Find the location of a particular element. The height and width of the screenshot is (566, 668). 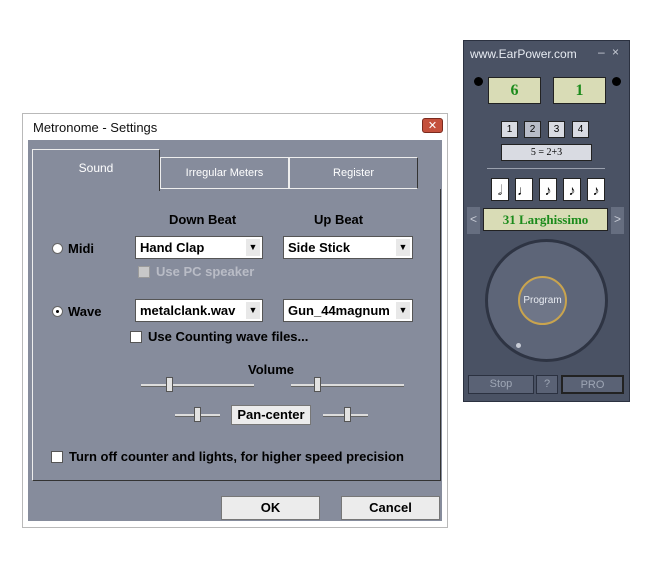

tab-register: Register is located at coordinates (353, 173).